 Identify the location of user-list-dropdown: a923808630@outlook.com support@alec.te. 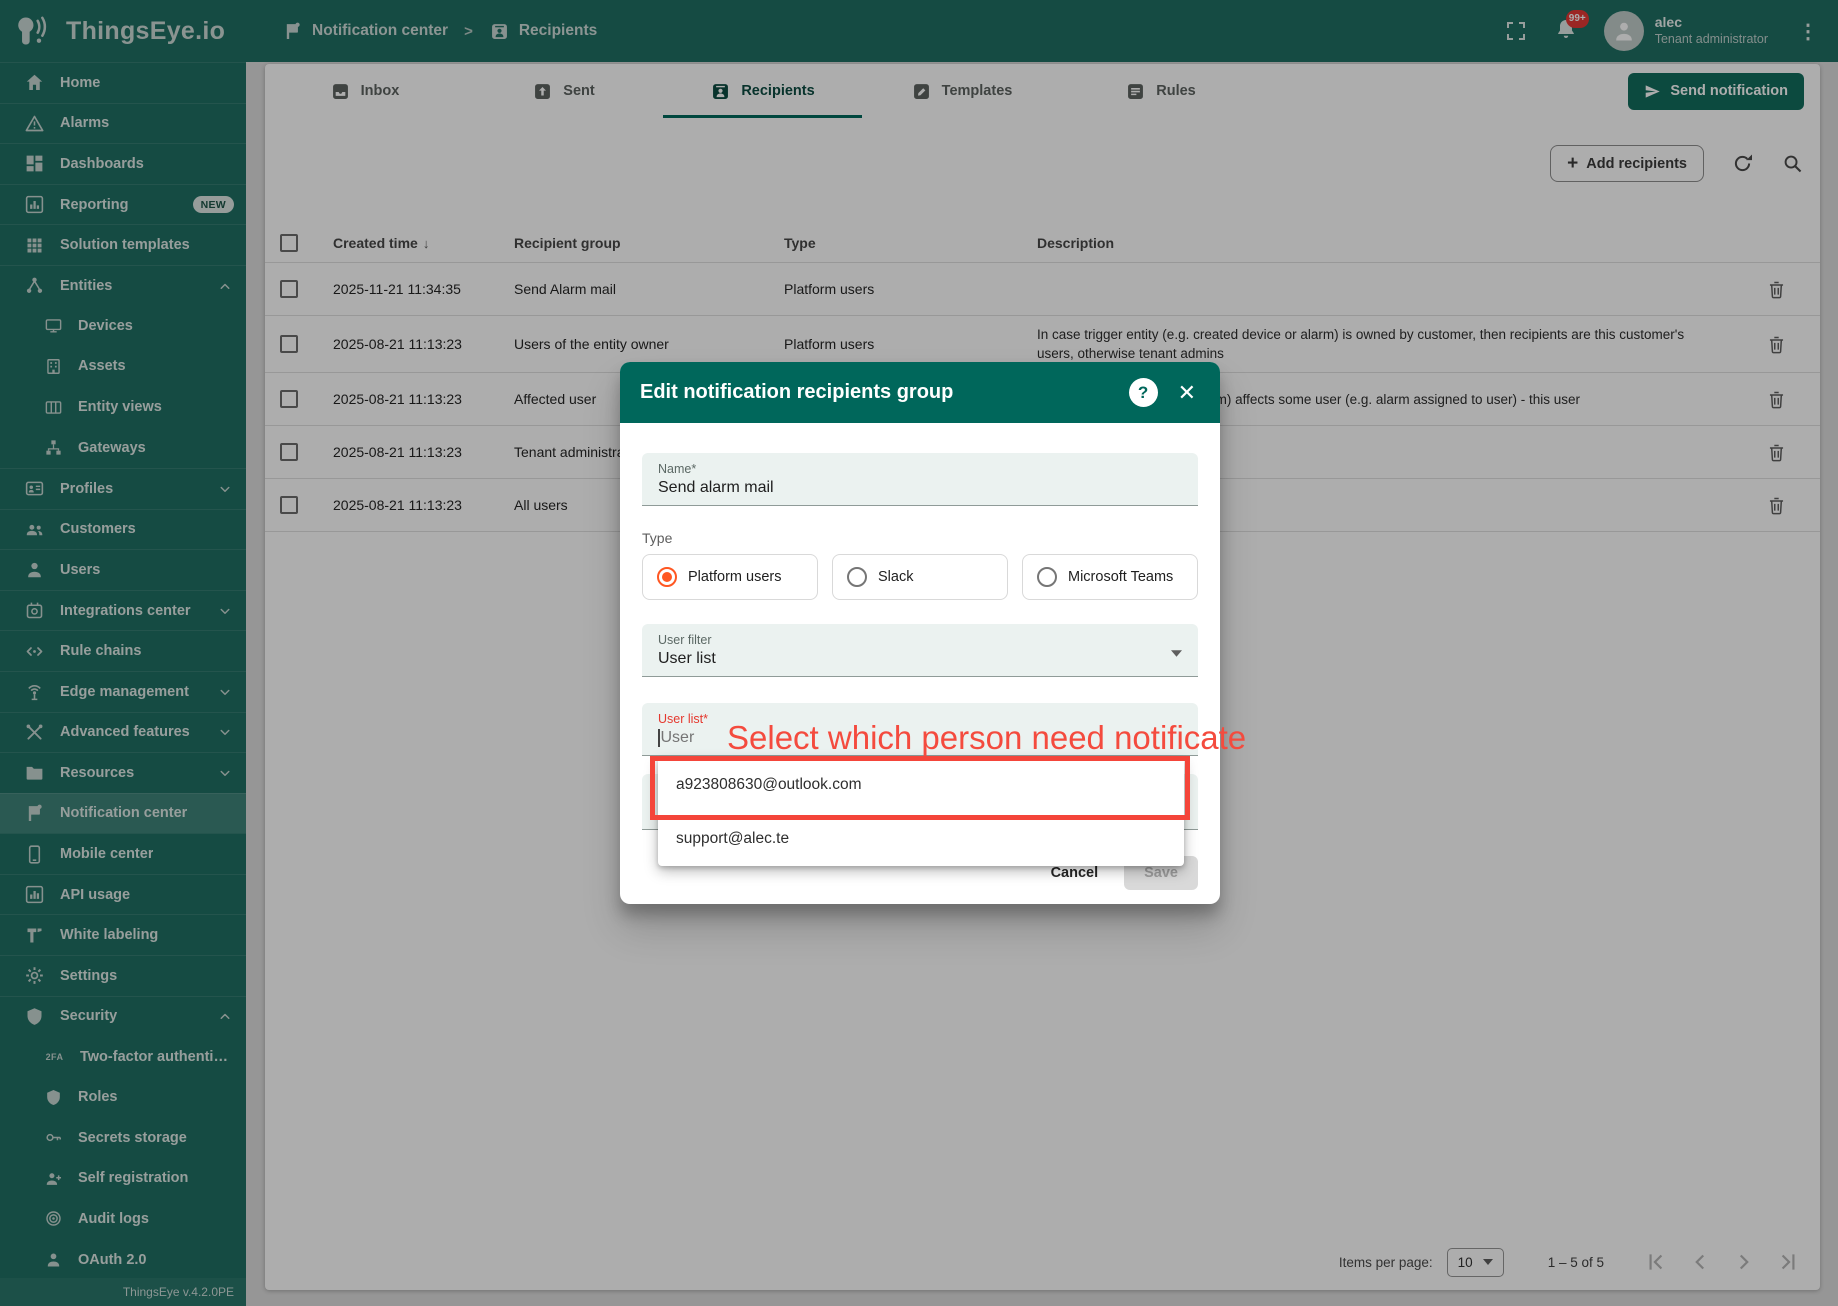
(921, 812).